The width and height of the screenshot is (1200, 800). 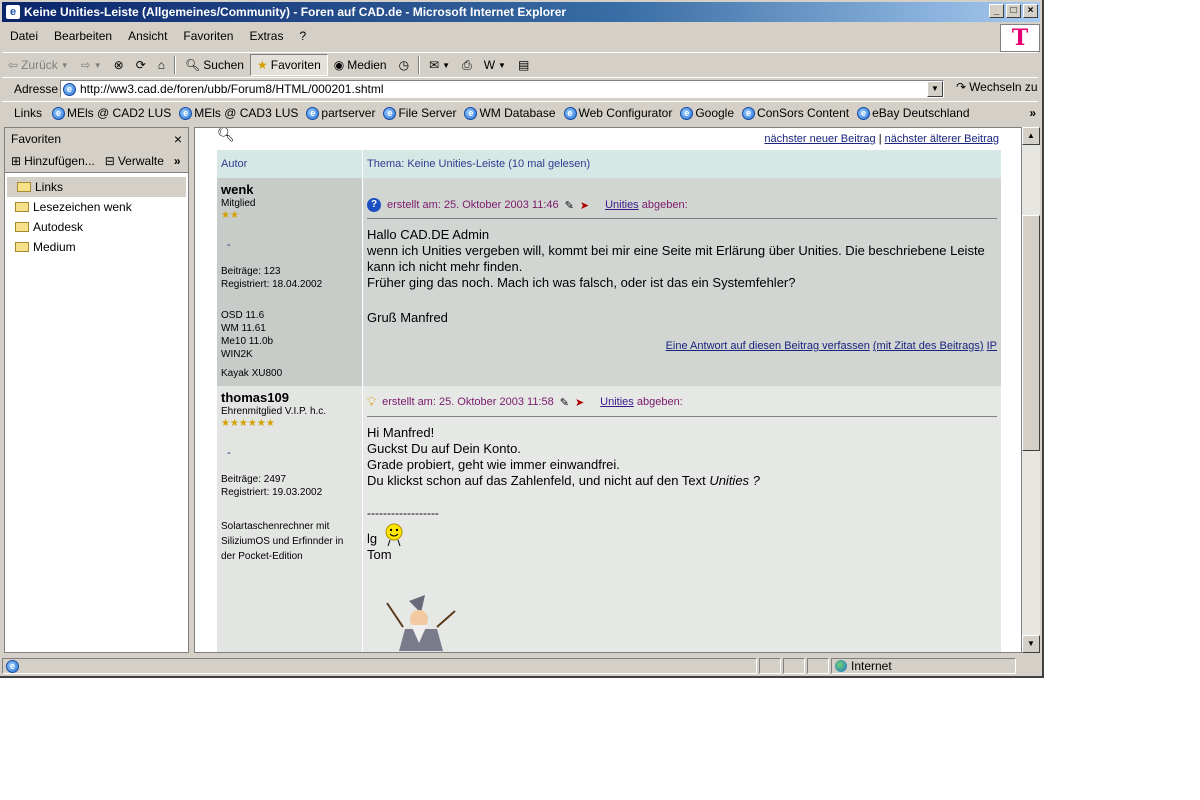 What do you see at coordinates (404, 65) in the screenshot?
I see `history-button: ◷` at bounding box center [404, 65].